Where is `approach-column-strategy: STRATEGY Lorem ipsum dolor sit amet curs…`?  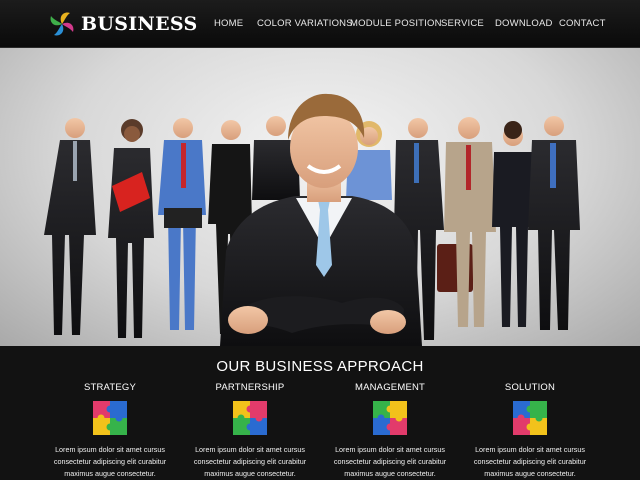
approach-column-strategy: STRATEGY Lorem ipsum dolor sit amet curs… is located at coordinates (110, 431).